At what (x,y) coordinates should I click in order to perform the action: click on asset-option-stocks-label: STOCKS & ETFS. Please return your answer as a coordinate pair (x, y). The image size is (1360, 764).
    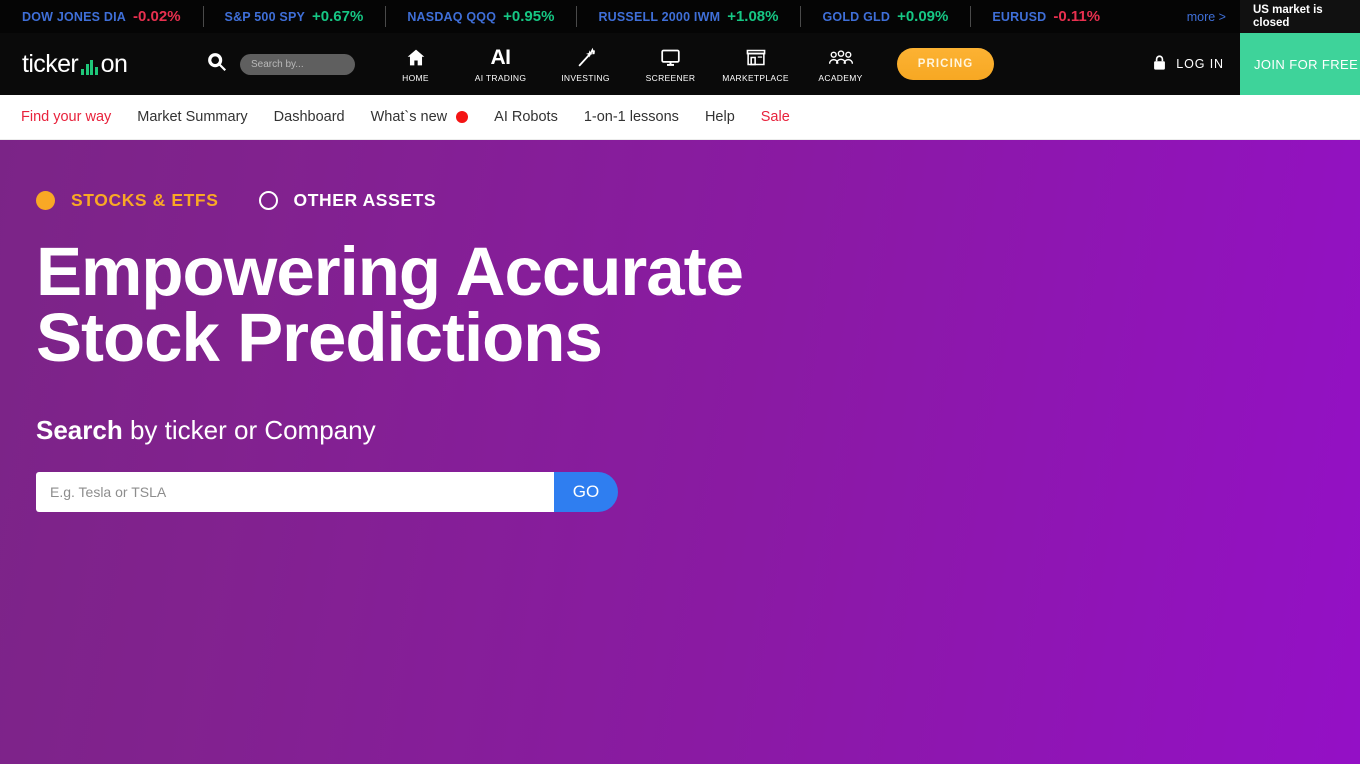
    Looking at the image, I should click on (145, 200).